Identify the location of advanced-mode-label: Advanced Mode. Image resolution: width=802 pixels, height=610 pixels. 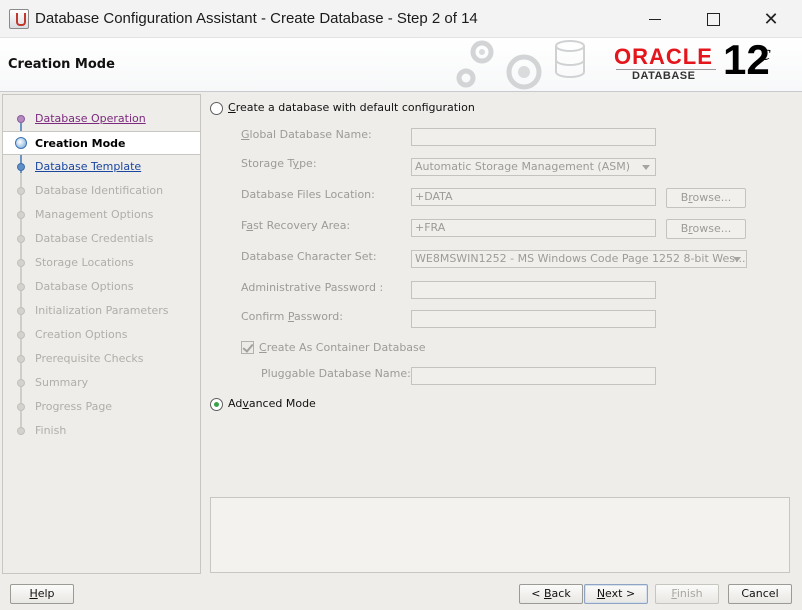
(272, 403).